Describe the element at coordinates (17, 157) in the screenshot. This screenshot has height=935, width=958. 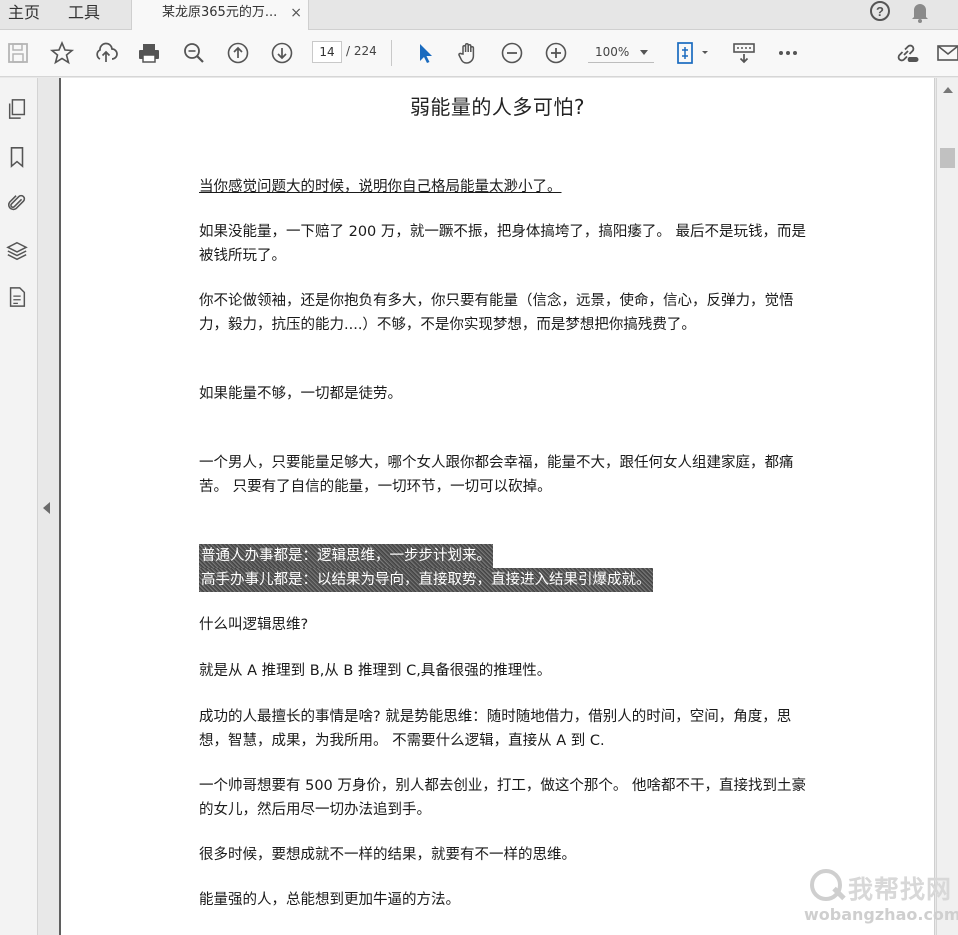
I see `bookmark-icon` at that location.